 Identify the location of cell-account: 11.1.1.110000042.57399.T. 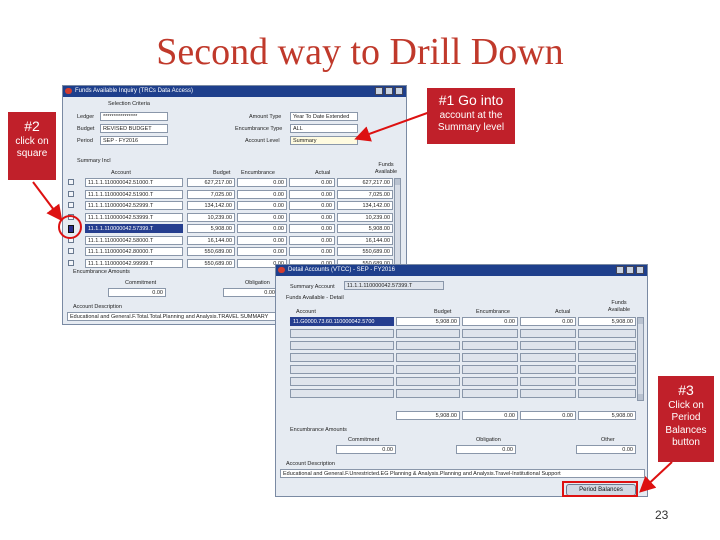
(134, 228).